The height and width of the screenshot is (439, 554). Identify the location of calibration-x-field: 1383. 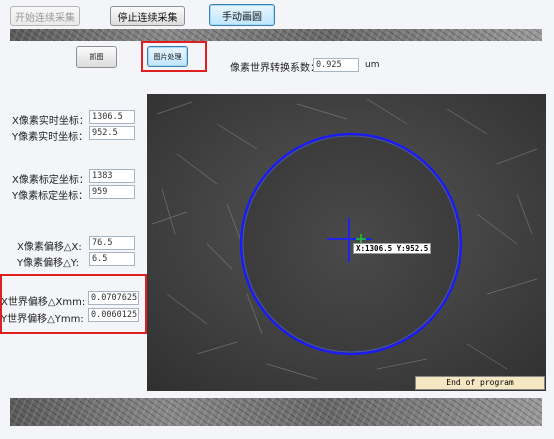
(112, 176).